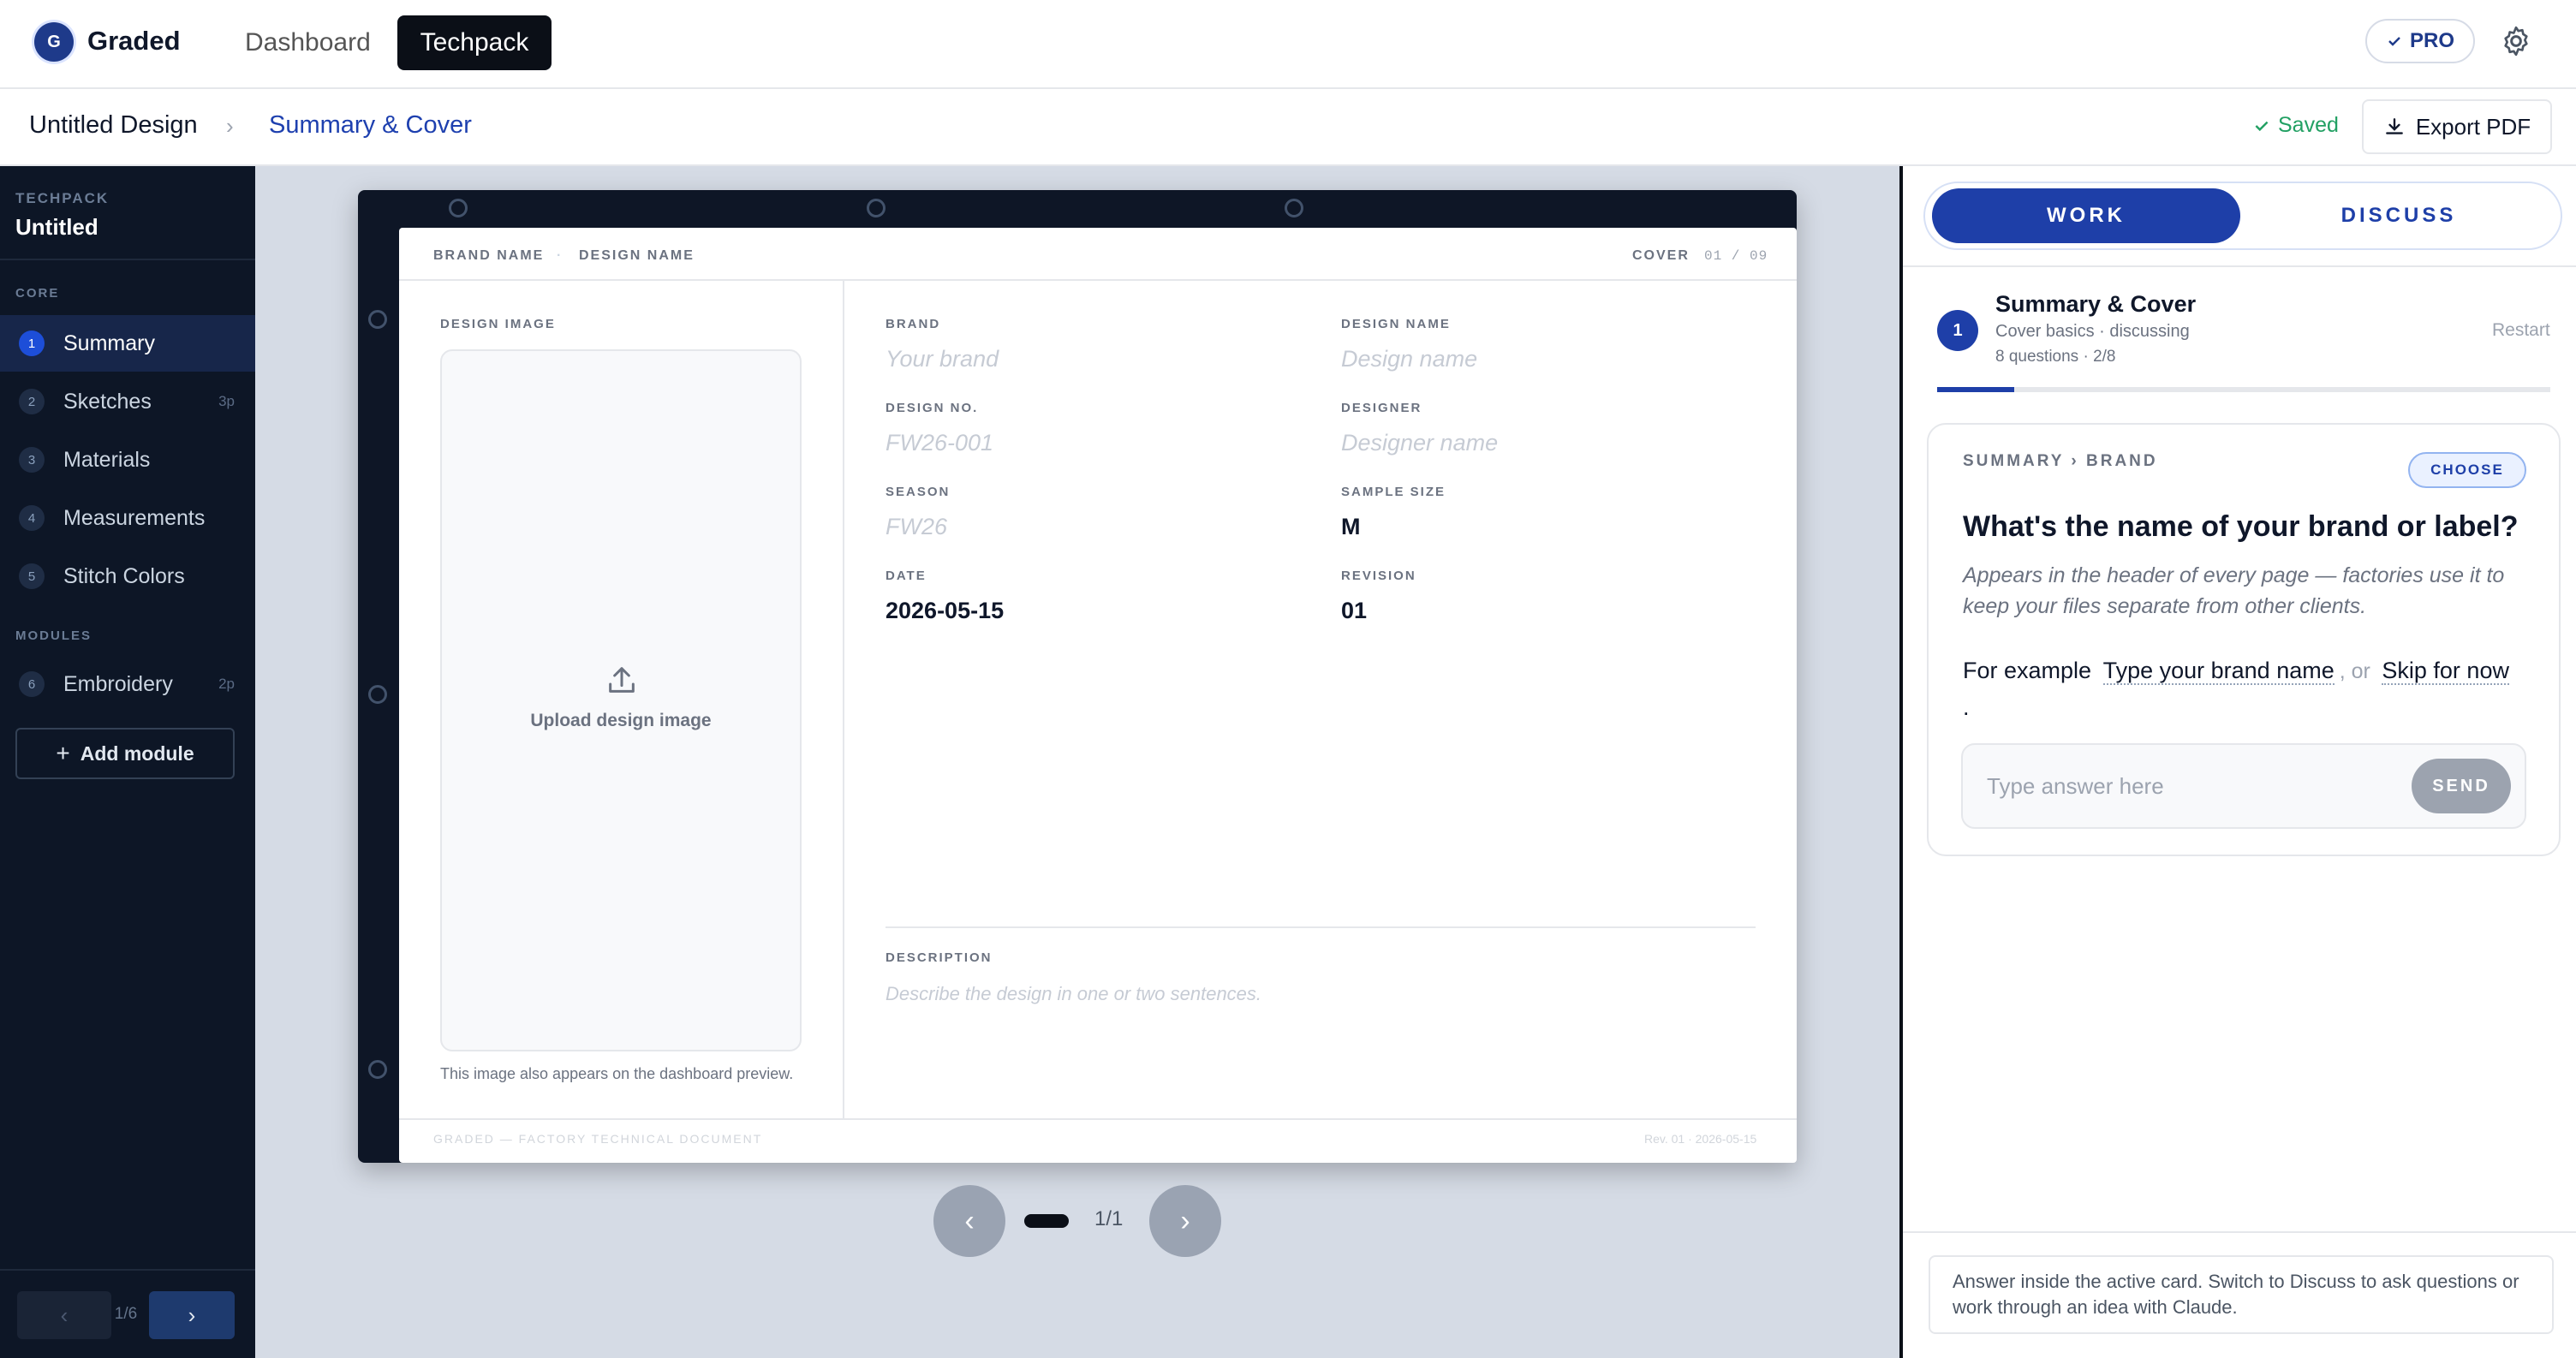 This screenshot has width=2576, height=1358. Describe the element at coordinates (2399, 216) in the screenshot. I see `tab-discuss: DISCUSS` at that location.